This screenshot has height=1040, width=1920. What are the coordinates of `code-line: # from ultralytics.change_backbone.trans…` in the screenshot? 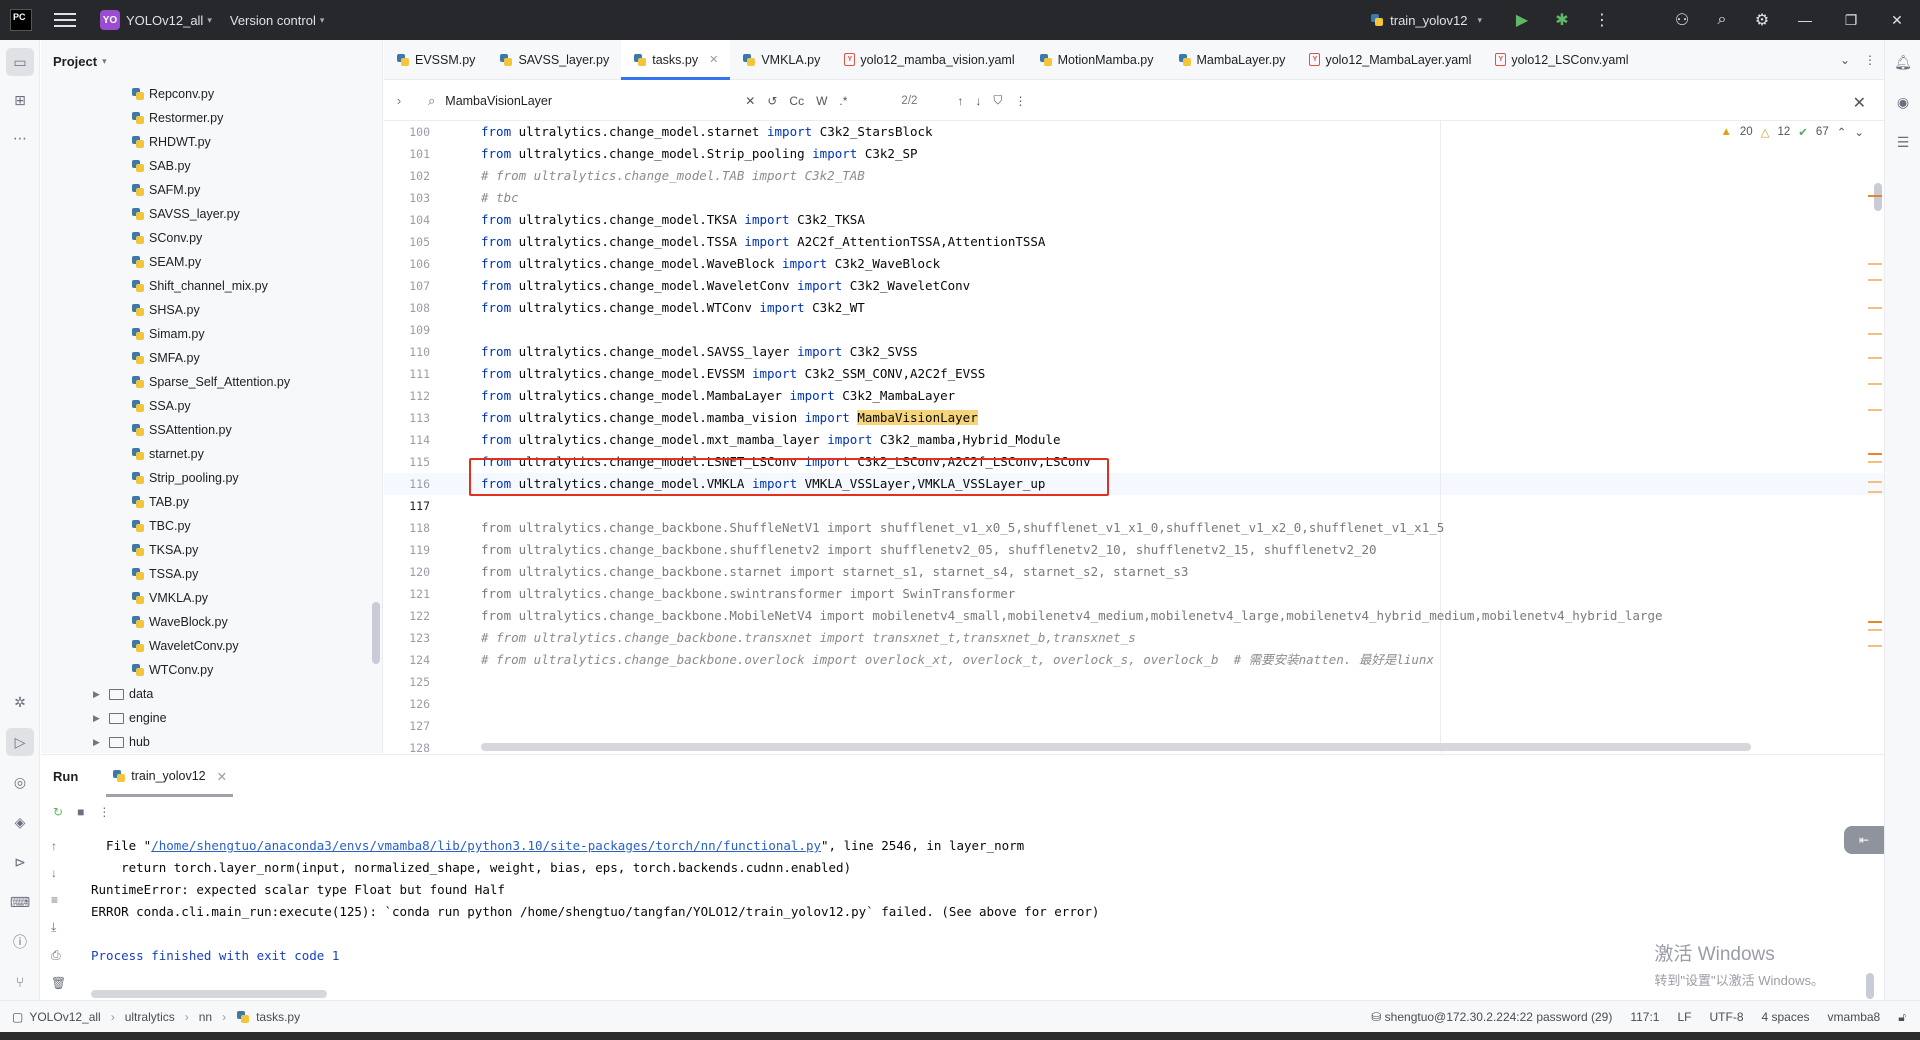 It's located at (1171, 638).